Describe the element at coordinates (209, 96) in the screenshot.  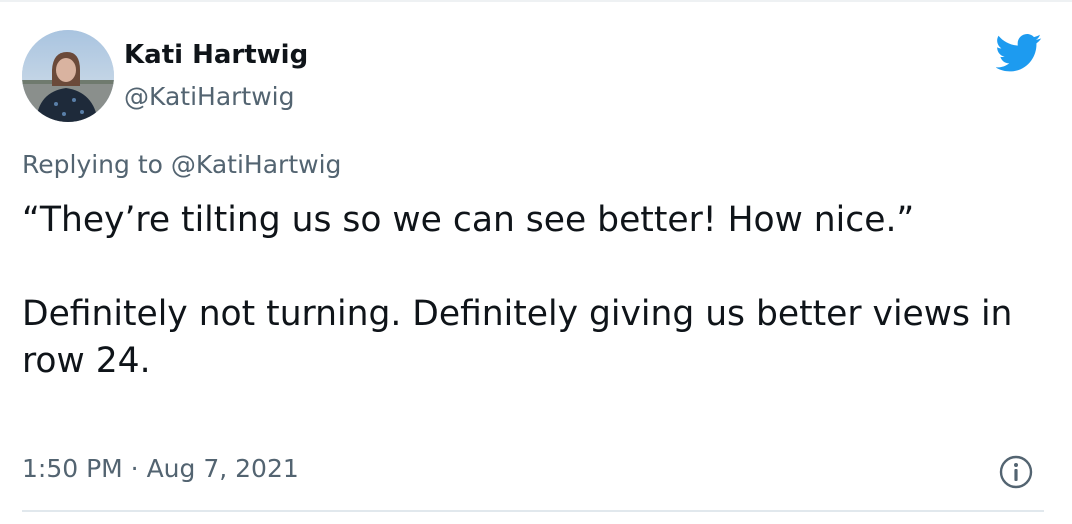
I see `user-handle: @KatiHartwig` at that location.